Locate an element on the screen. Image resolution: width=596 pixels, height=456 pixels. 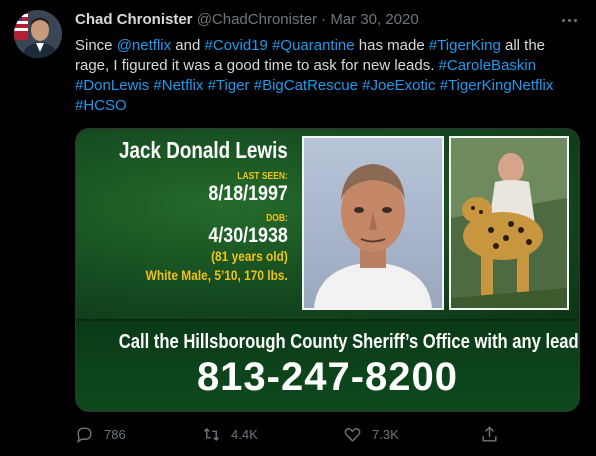
hashtag-link: #TigerKingNetflix is located at coordinates (497, 85).